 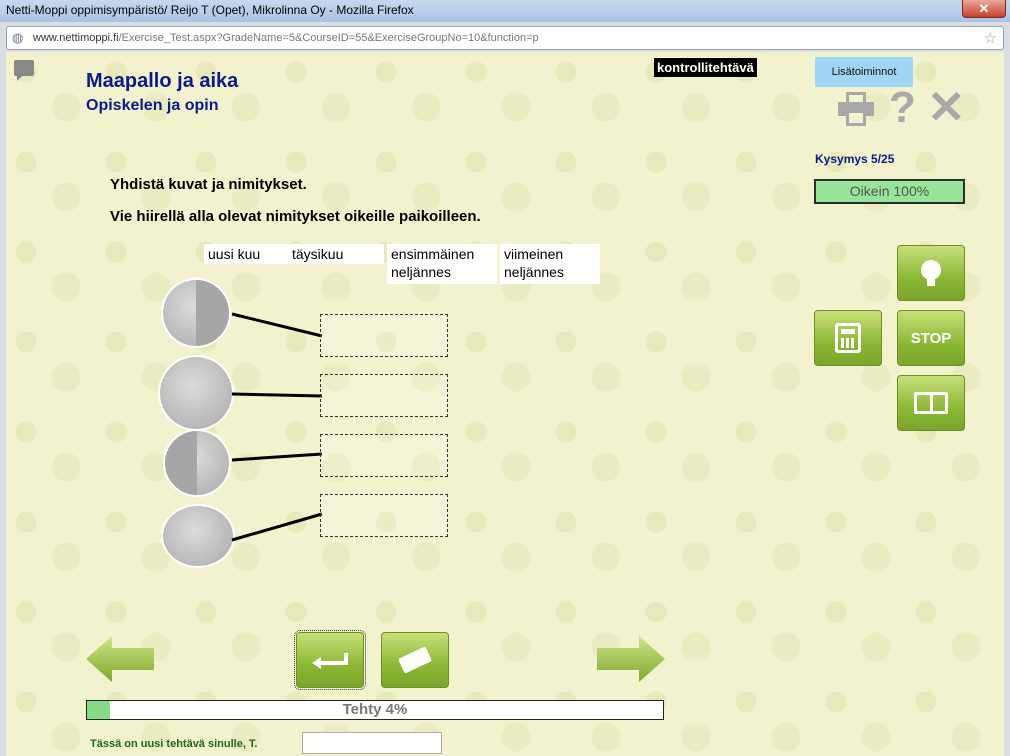 I want to click on globe-icon: ◍, so click(x=18, y=37).